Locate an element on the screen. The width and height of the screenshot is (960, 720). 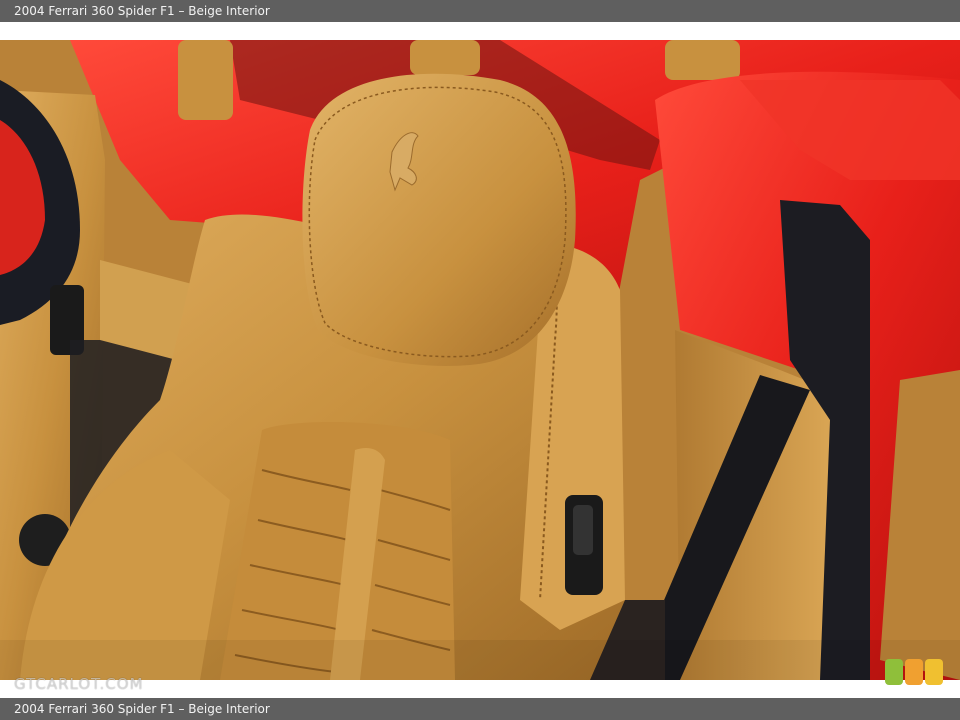
rollbar-center is located at coordinates (445, 57).